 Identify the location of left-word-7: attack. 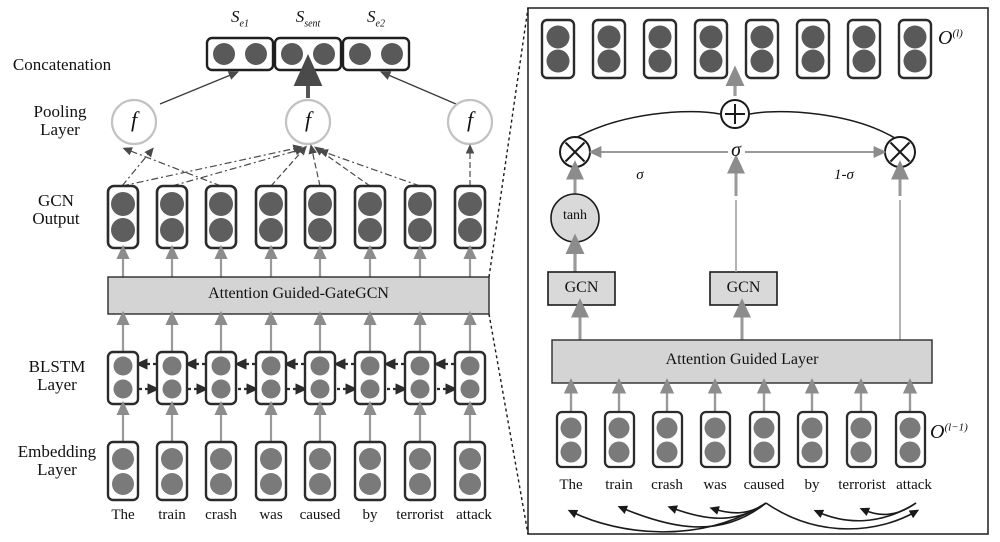
(474, 515).